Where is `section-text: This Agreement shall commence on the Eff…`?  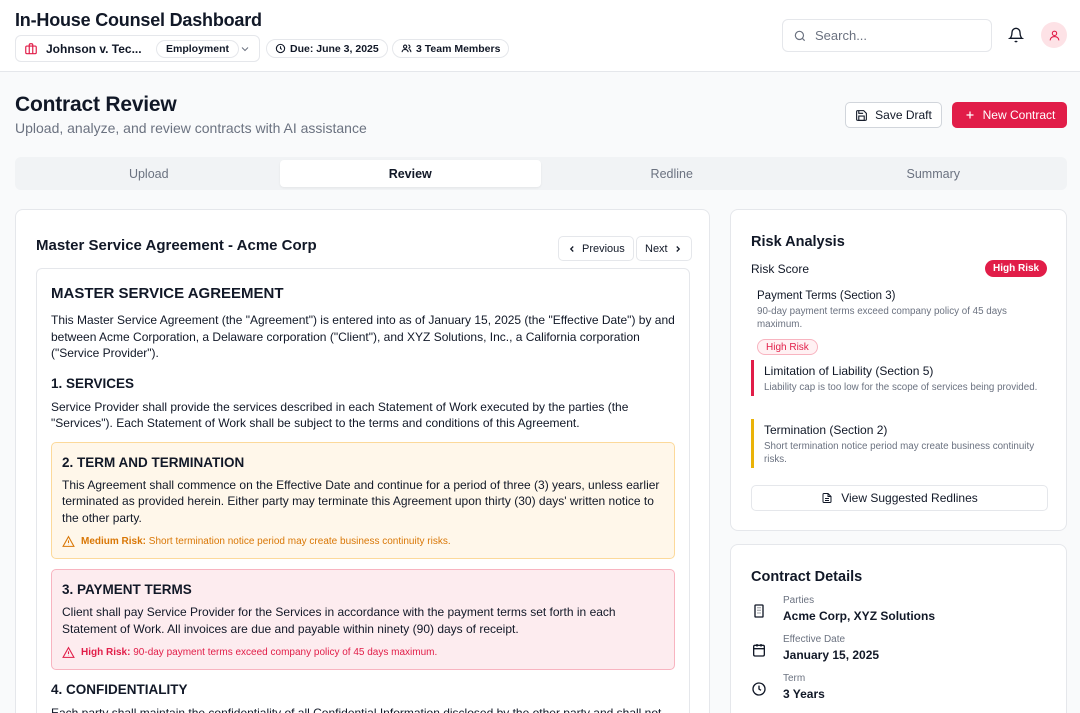 section-text: This Agreement shall commence on the Eff… is located at coordinates (361, 501).